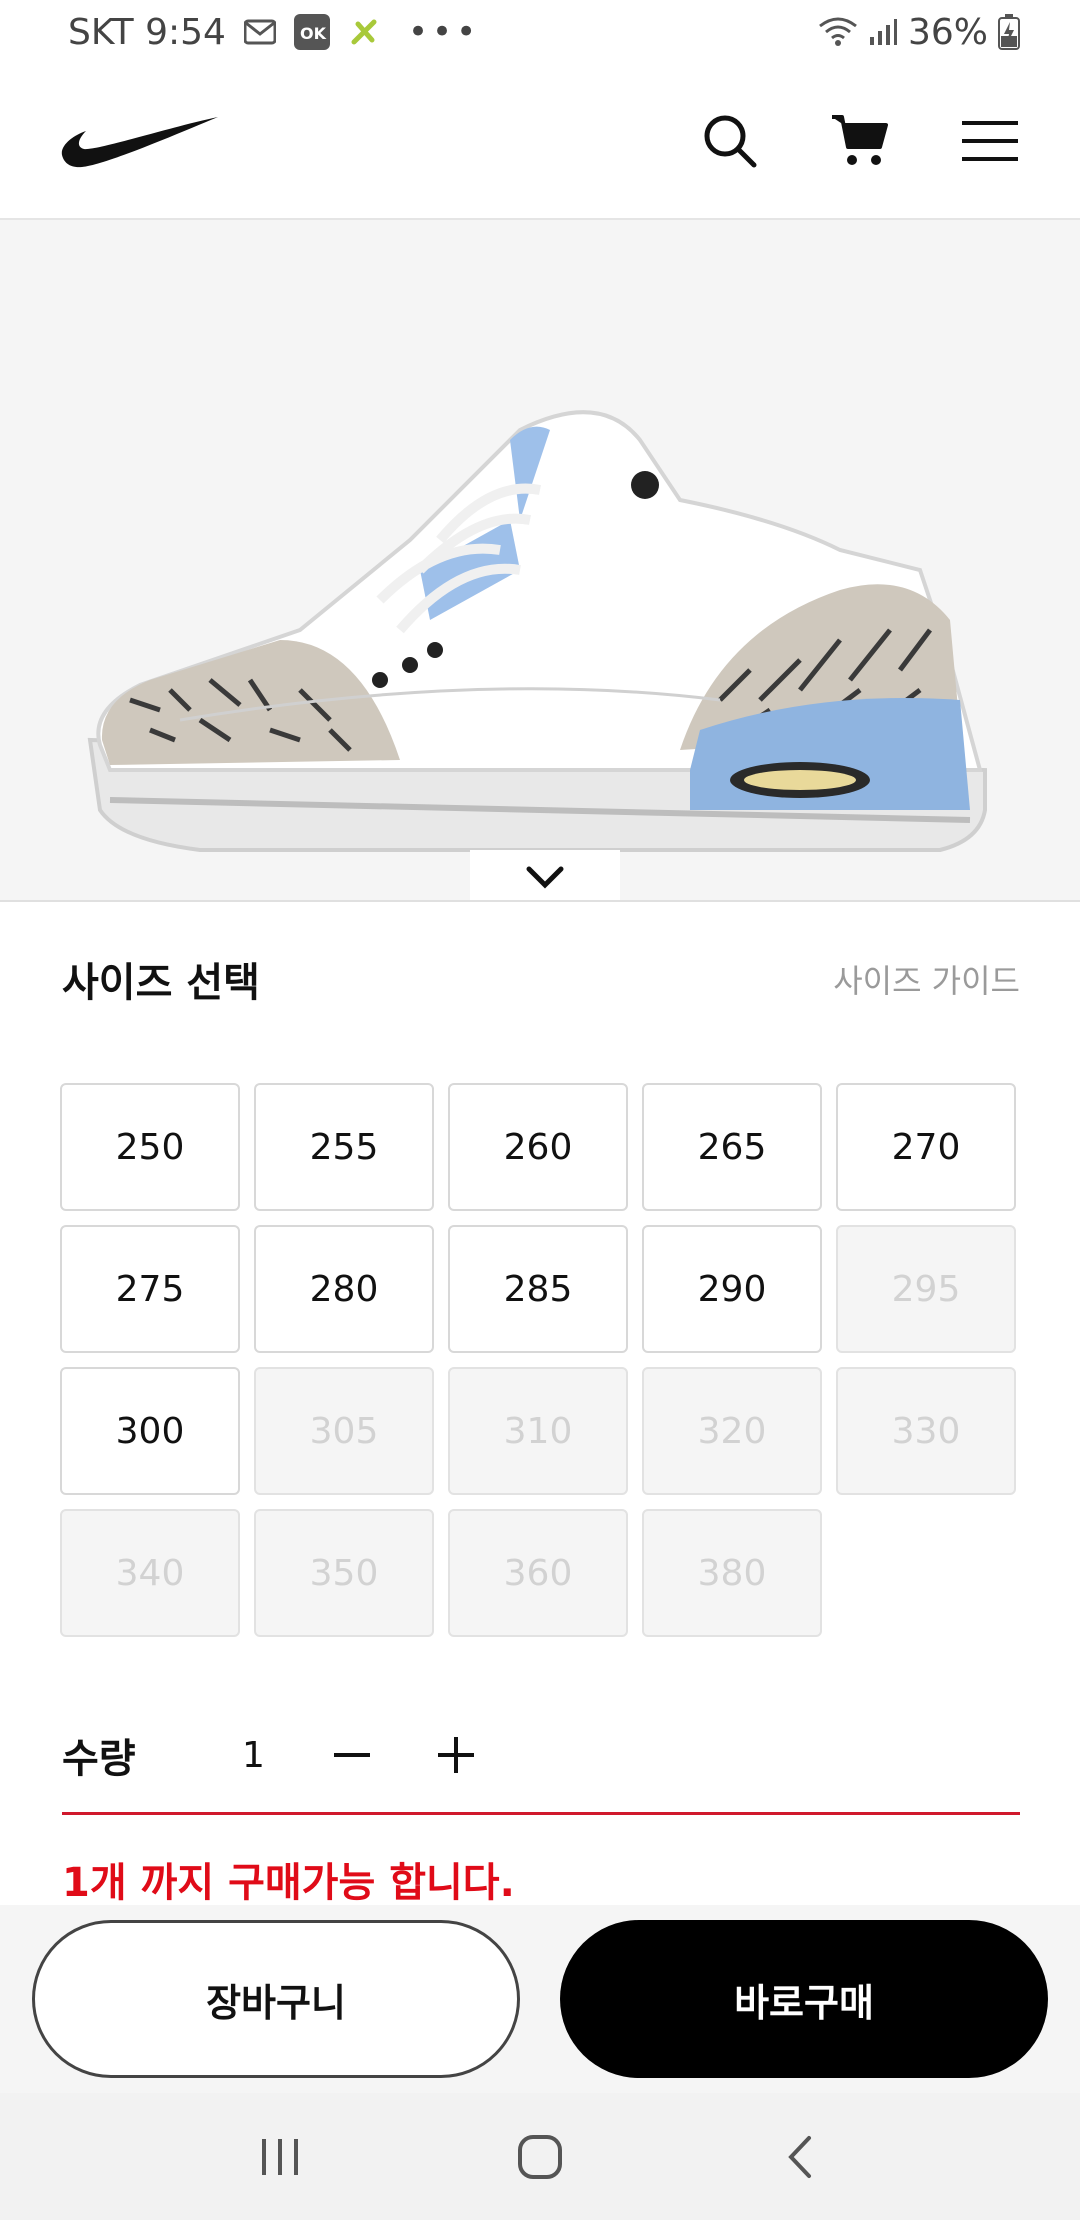  I want to click on chevron-down-icon, so click(545, 877).